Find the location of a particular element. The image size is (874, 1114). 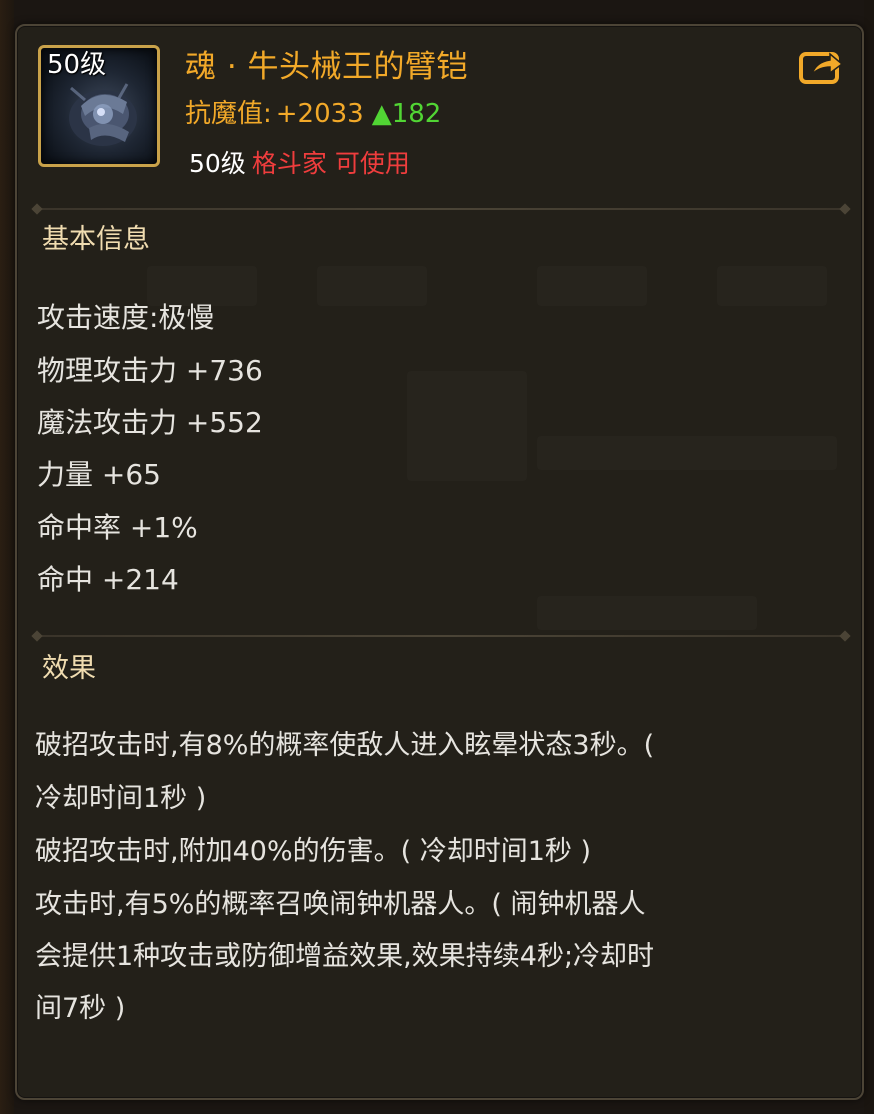

background-left-edge is located at coordinates (7, 557).